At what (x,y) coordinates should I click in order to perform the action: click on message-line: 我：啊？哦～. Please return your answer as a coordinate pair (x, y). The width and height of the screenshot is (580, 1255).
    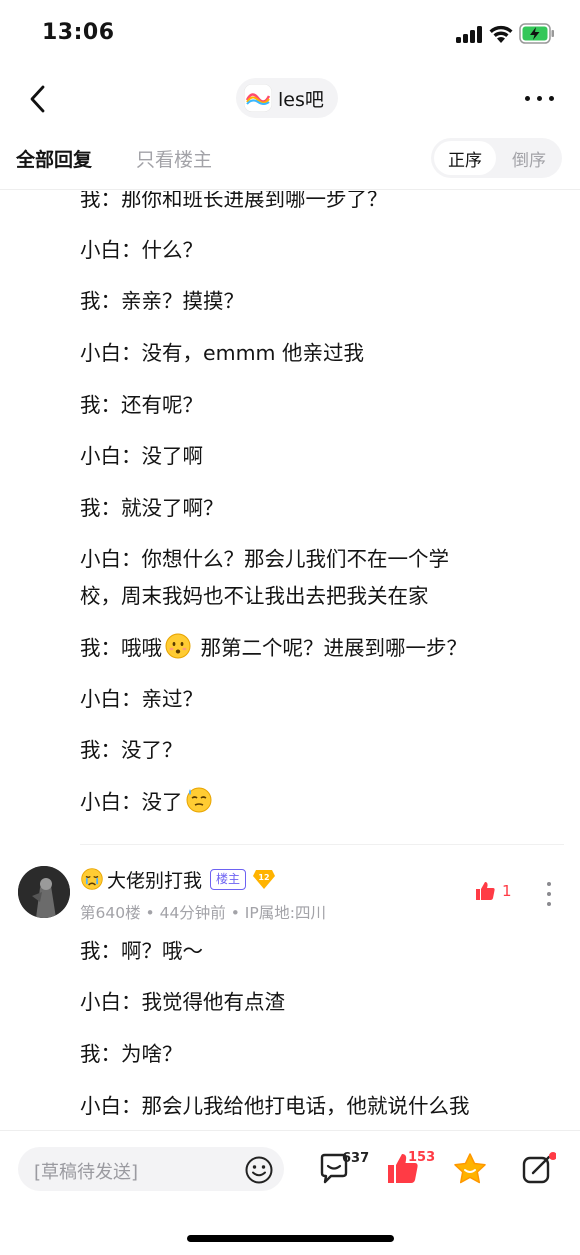
    Looking at the image, I should click on (141, 951).